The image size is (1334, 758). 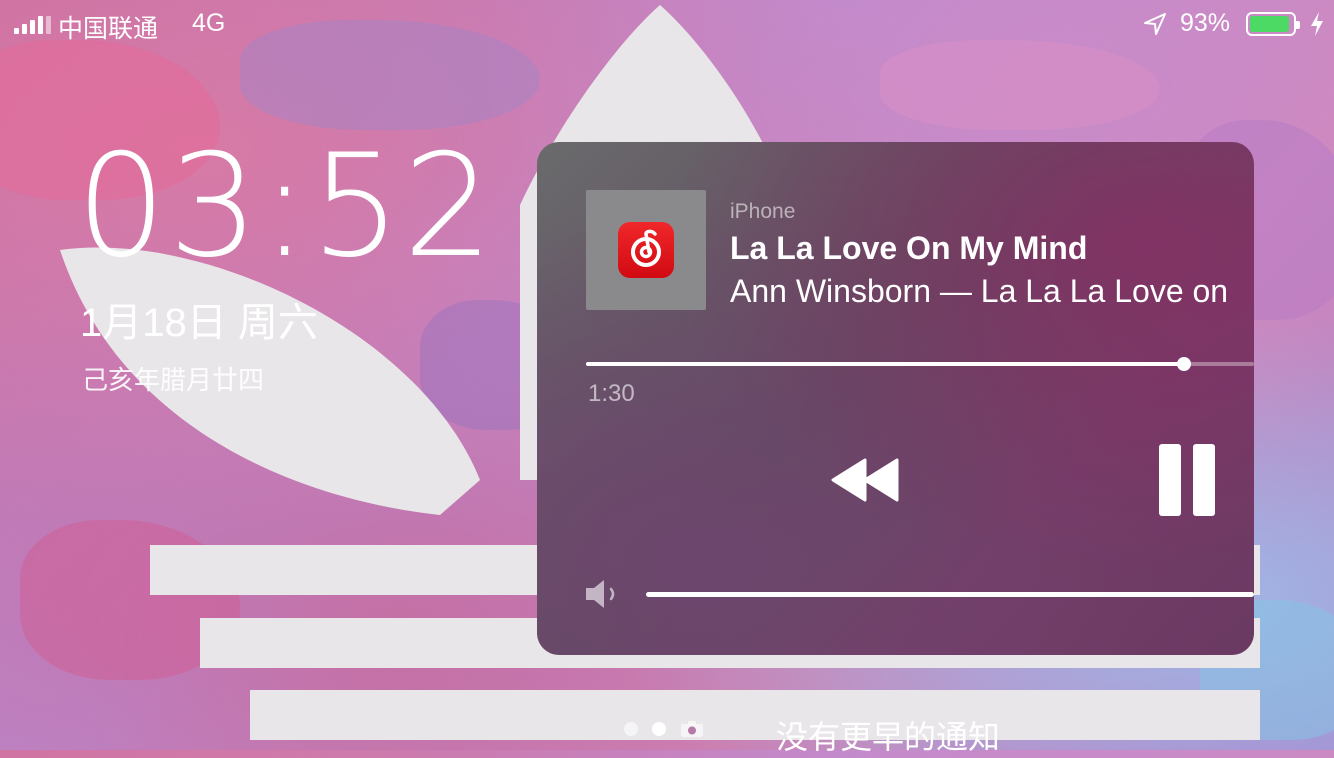 What do you see at coordinates (32, 24) in the screenshot?
I see `signal-strength-icon` at bounding box center [32, 24].